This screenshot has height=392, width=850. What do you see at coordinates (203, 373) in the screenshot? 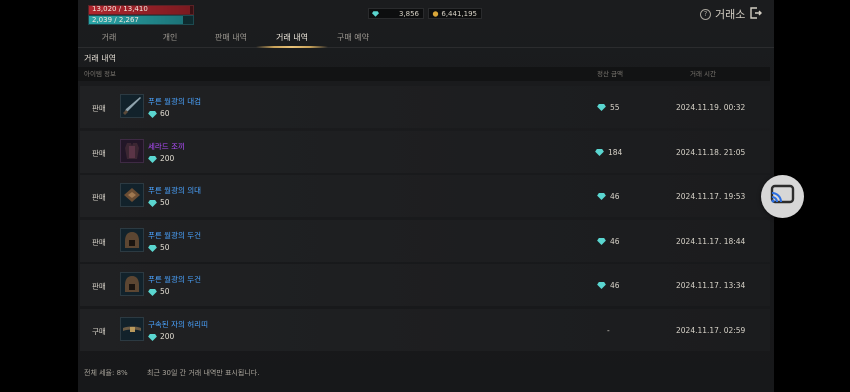
I see `history-note: 최근 30일 간 거래 내역만 표시됩니다.` at bounding box center [203, 373].